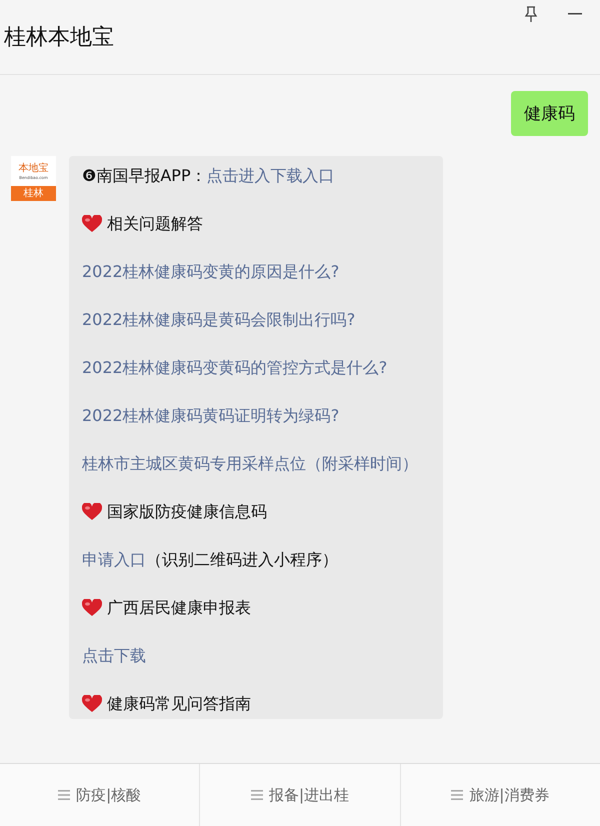  What do you see at coordinates (187, 512) in the screenshot?
I see `section-heading: 国家版防疫健康信息码` at bounding box center [187, 512].